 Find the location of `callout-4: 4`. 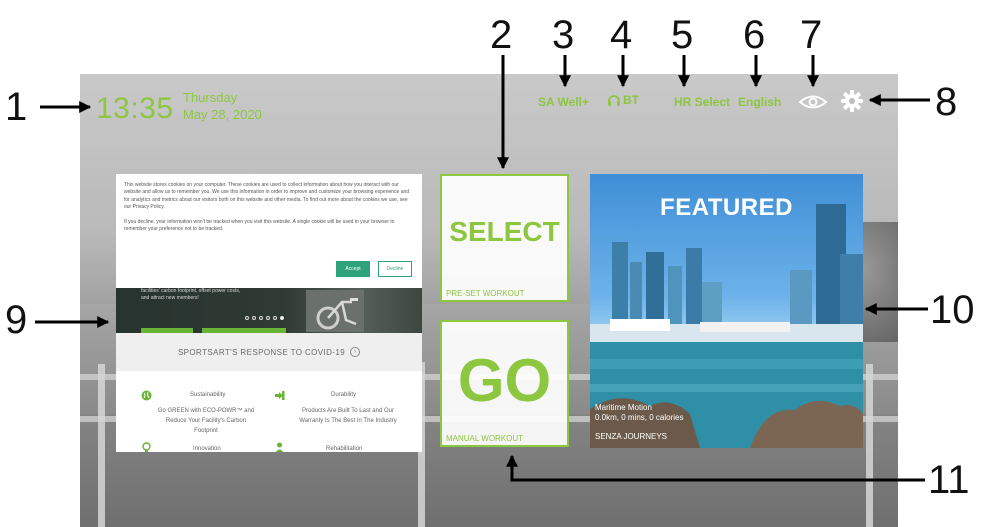

callout-4: 4 is located at coordinates (621, 35).